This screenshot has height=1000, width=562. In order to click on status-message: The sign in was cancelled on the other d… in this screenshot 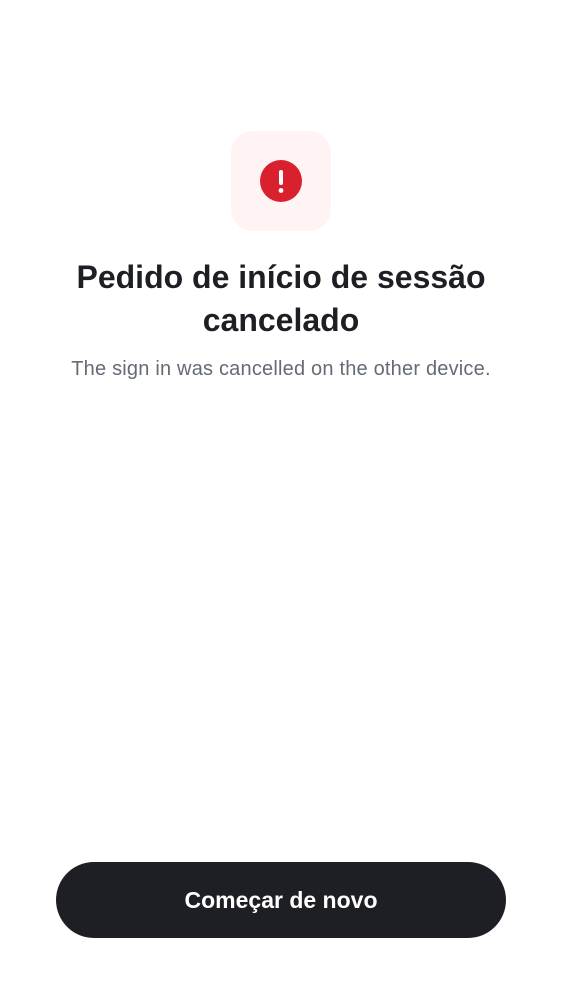, I will do `click(281, 369)`.